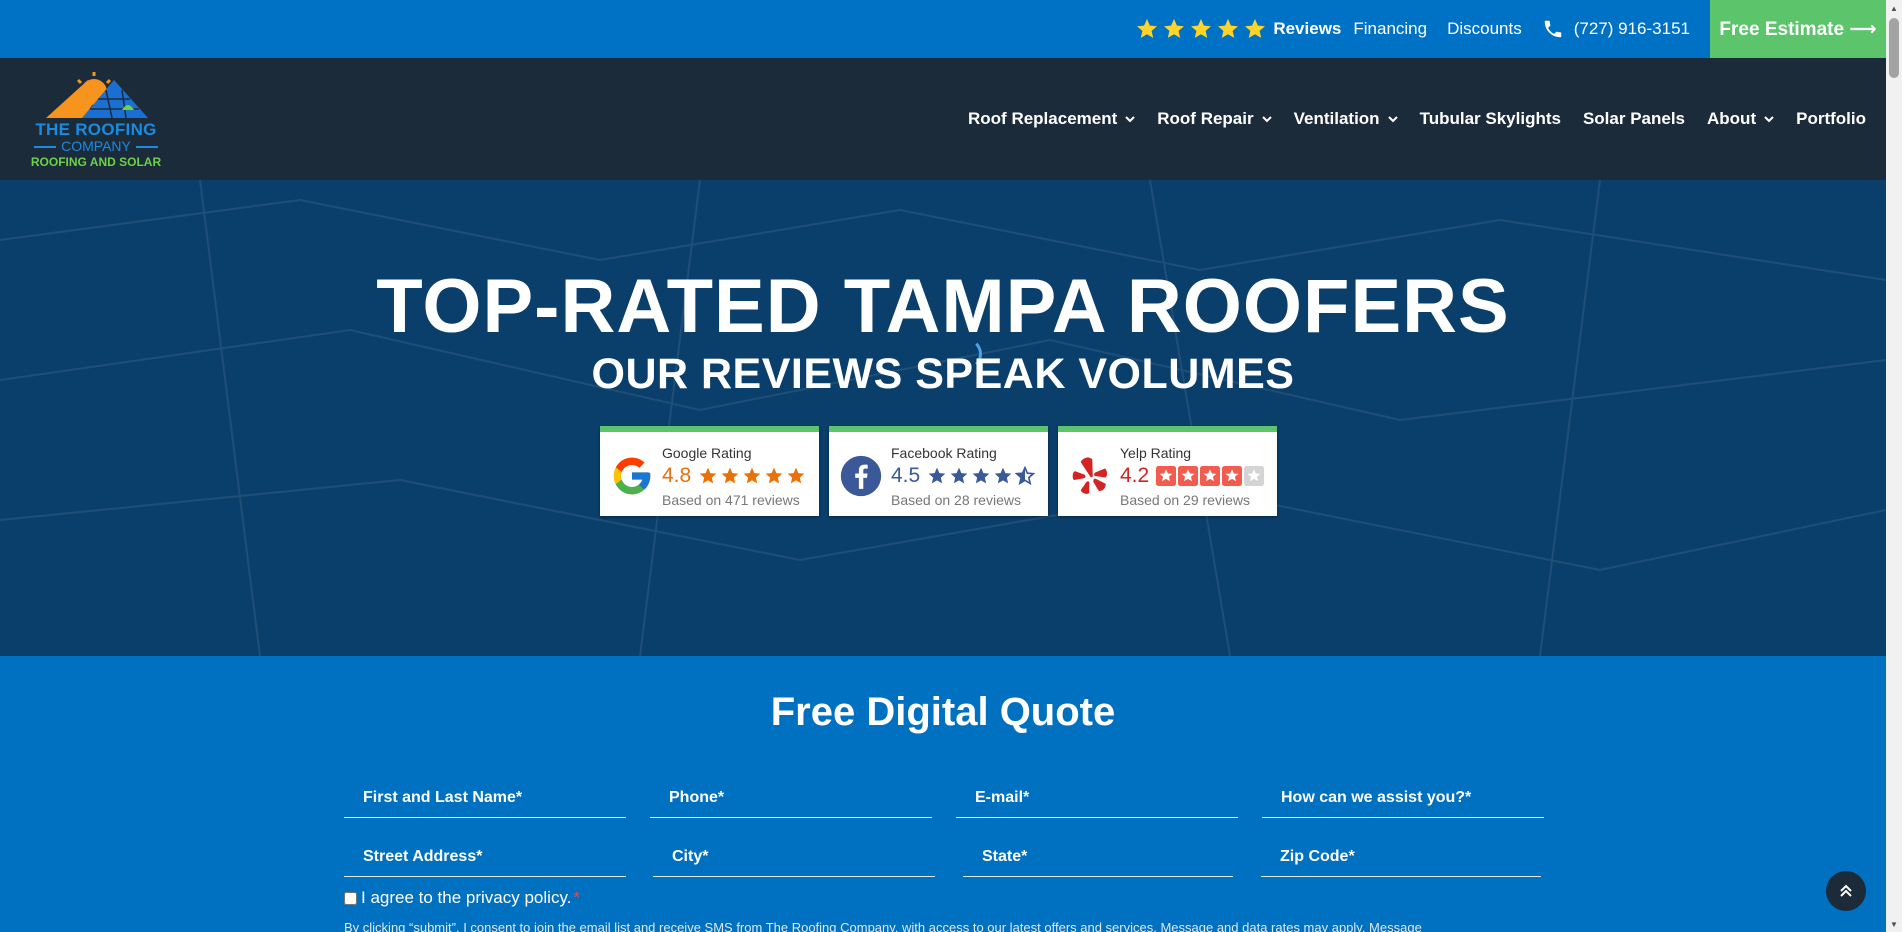 Image resolution: width=1902 pixels, height=932 pixels. I want to click on nav-item-label: Ventilation, so click(1336, 118).